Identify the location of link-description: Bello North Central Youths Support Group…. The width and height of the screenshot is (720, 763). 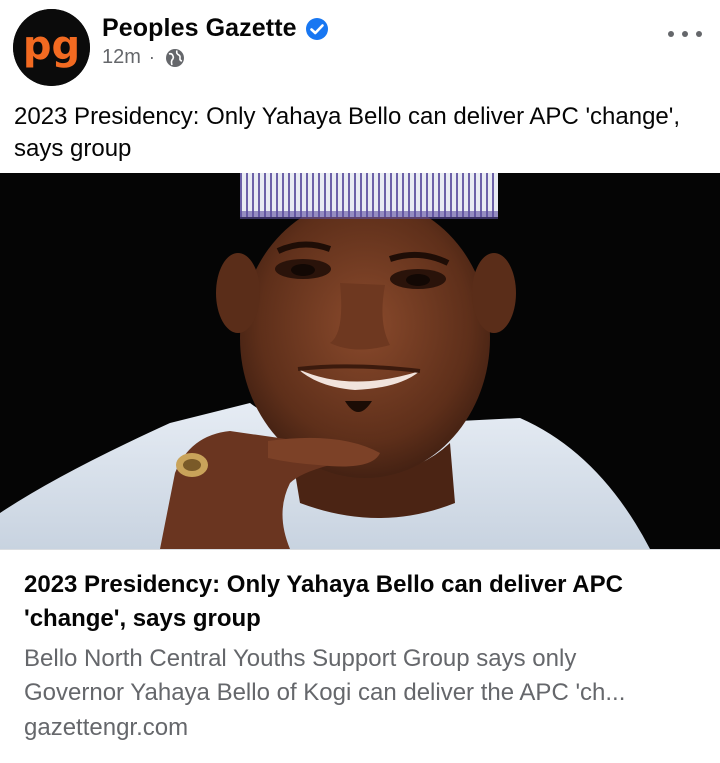
(360, 676).